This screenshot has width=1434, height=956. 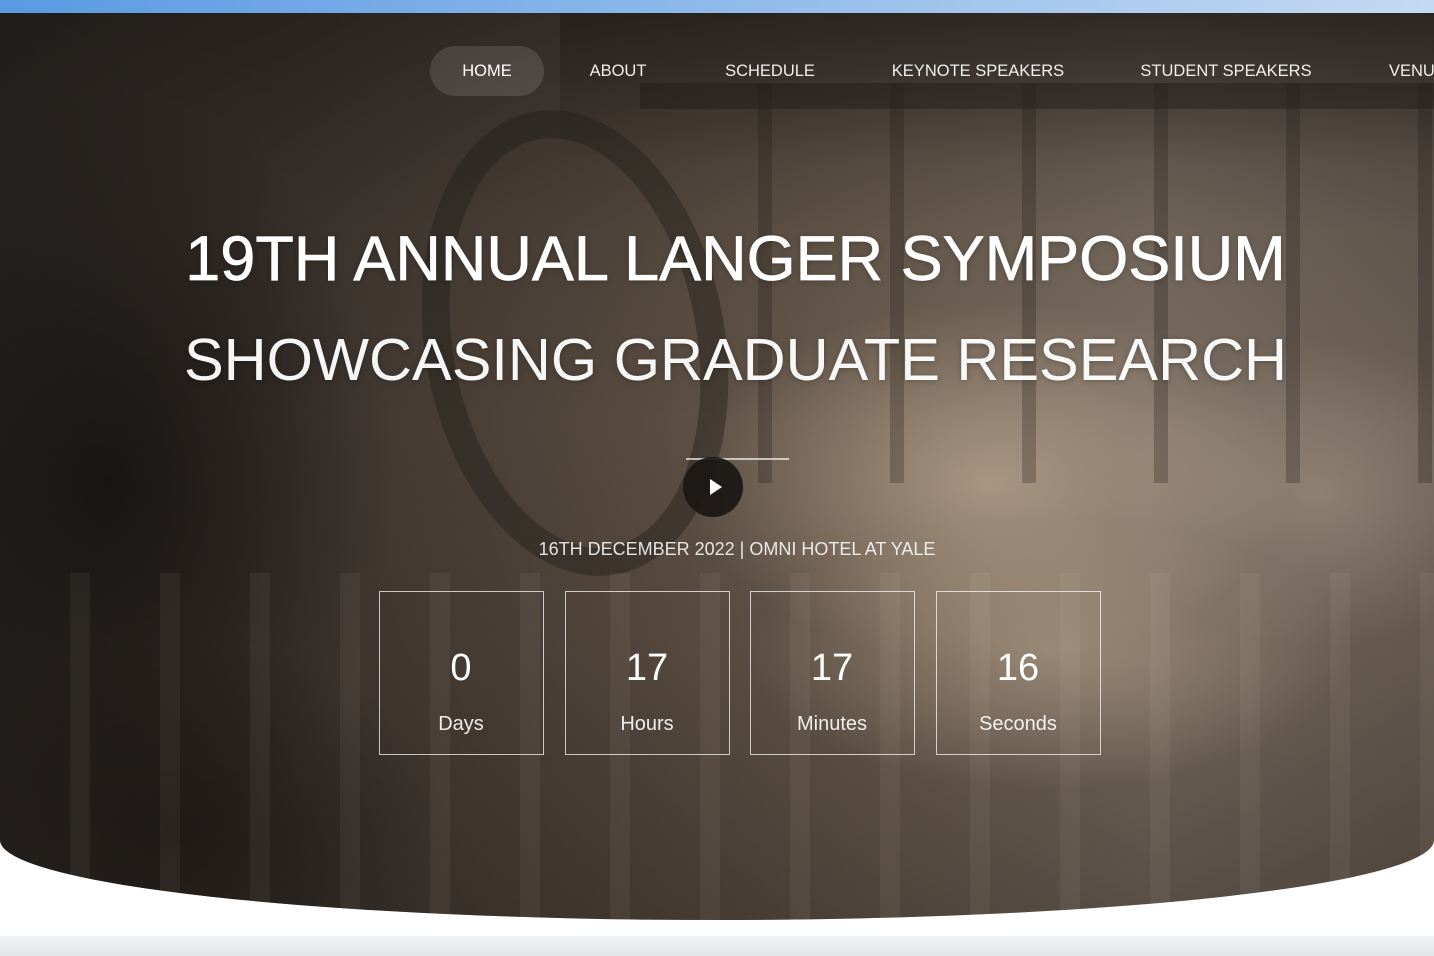 I want to click on nav-item-keynote-speakers: KEYNOTE SPEAKERS, so click(x=978, y=71).